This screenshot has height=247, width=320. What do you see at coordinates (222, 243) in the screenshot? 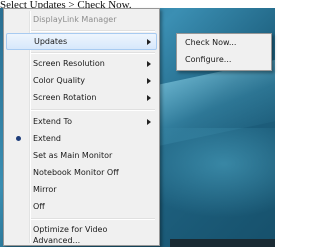
I see `taskbar` at bounding box center [222, 243].